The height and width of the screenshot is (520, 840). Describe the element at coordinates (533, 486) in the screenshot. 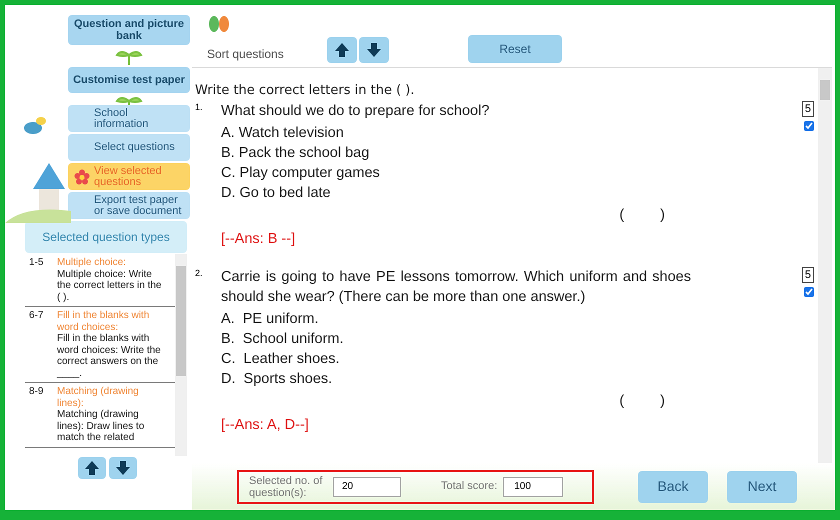

I see `total-score-field: 100` at that location.